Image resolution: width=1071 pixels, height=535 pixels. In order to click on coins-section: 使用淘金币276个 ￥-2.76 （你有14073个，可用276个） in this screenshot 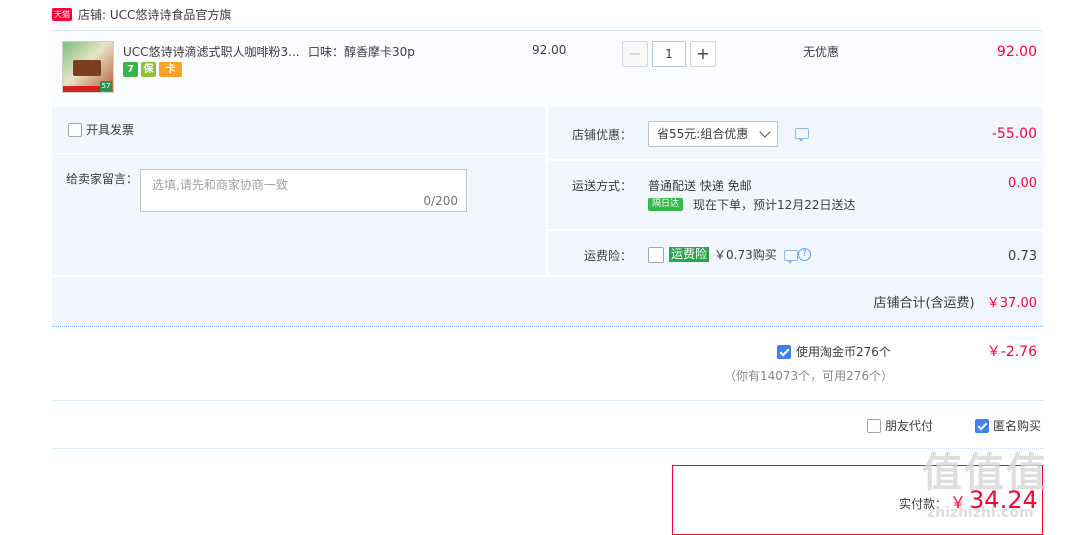, I will do `click(547, 365)`.